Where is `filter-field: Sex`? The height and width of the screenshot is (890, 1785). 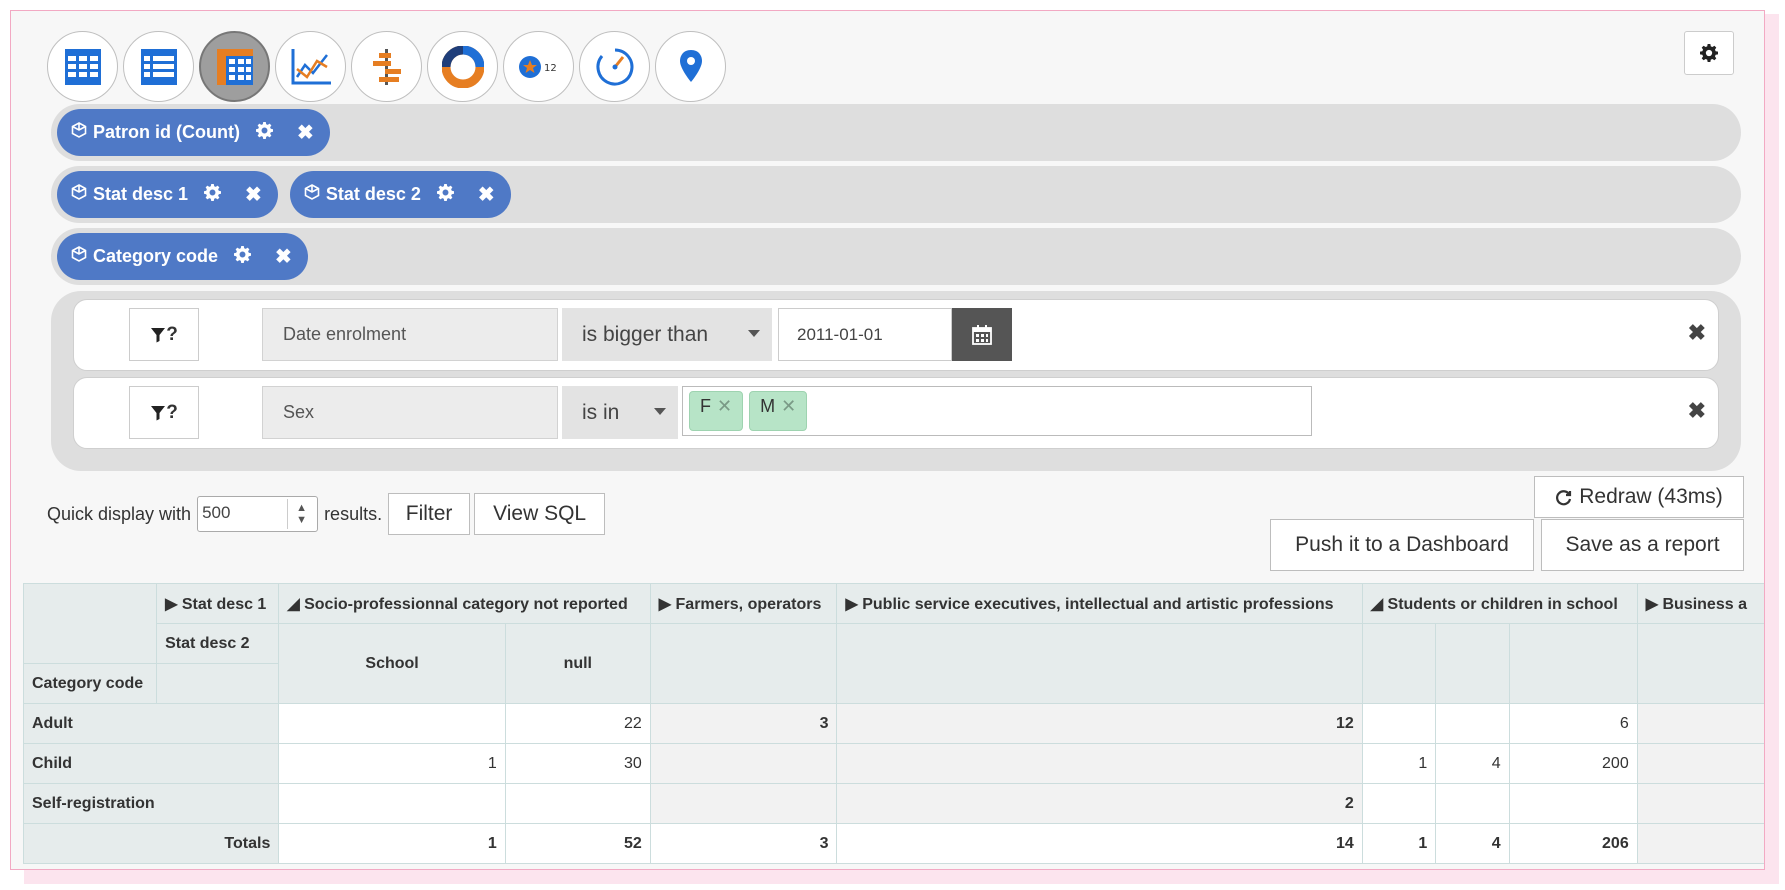 filter-field: Sex is located at coordinates (410, 412).